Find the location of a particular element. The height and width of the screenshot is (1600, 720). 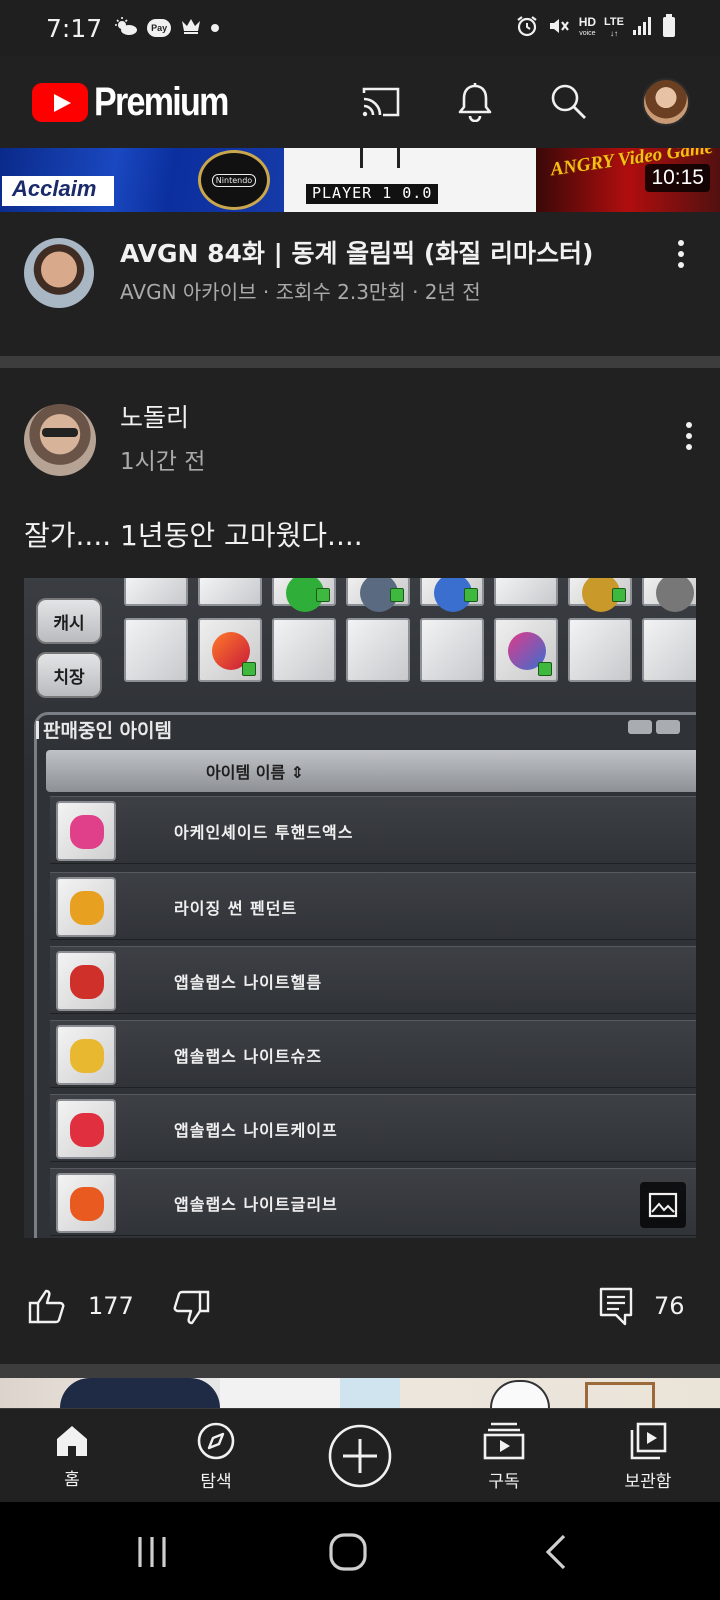

app-header: Premium is located at coordinates (360, 102).